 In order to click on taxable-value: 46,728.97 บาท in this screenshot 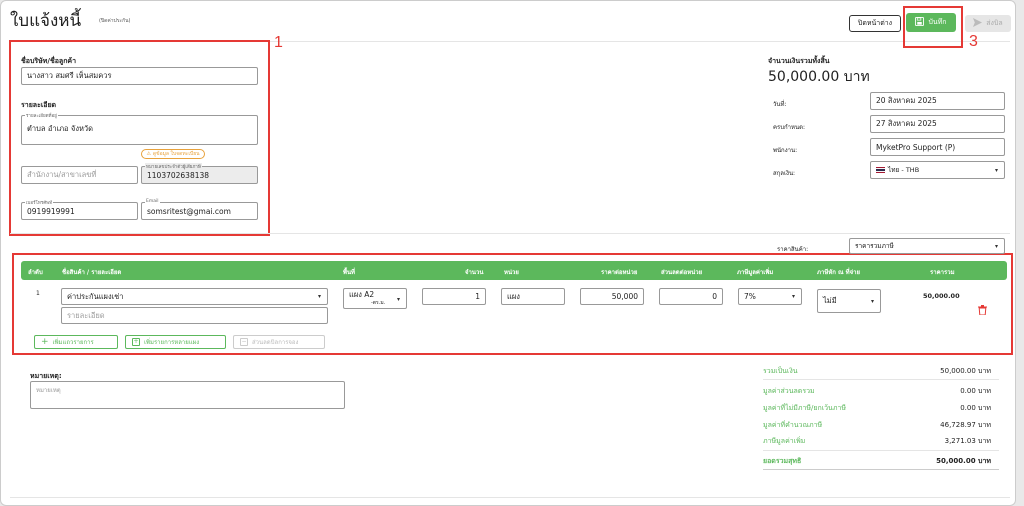, I will do `click(965, 425)`.